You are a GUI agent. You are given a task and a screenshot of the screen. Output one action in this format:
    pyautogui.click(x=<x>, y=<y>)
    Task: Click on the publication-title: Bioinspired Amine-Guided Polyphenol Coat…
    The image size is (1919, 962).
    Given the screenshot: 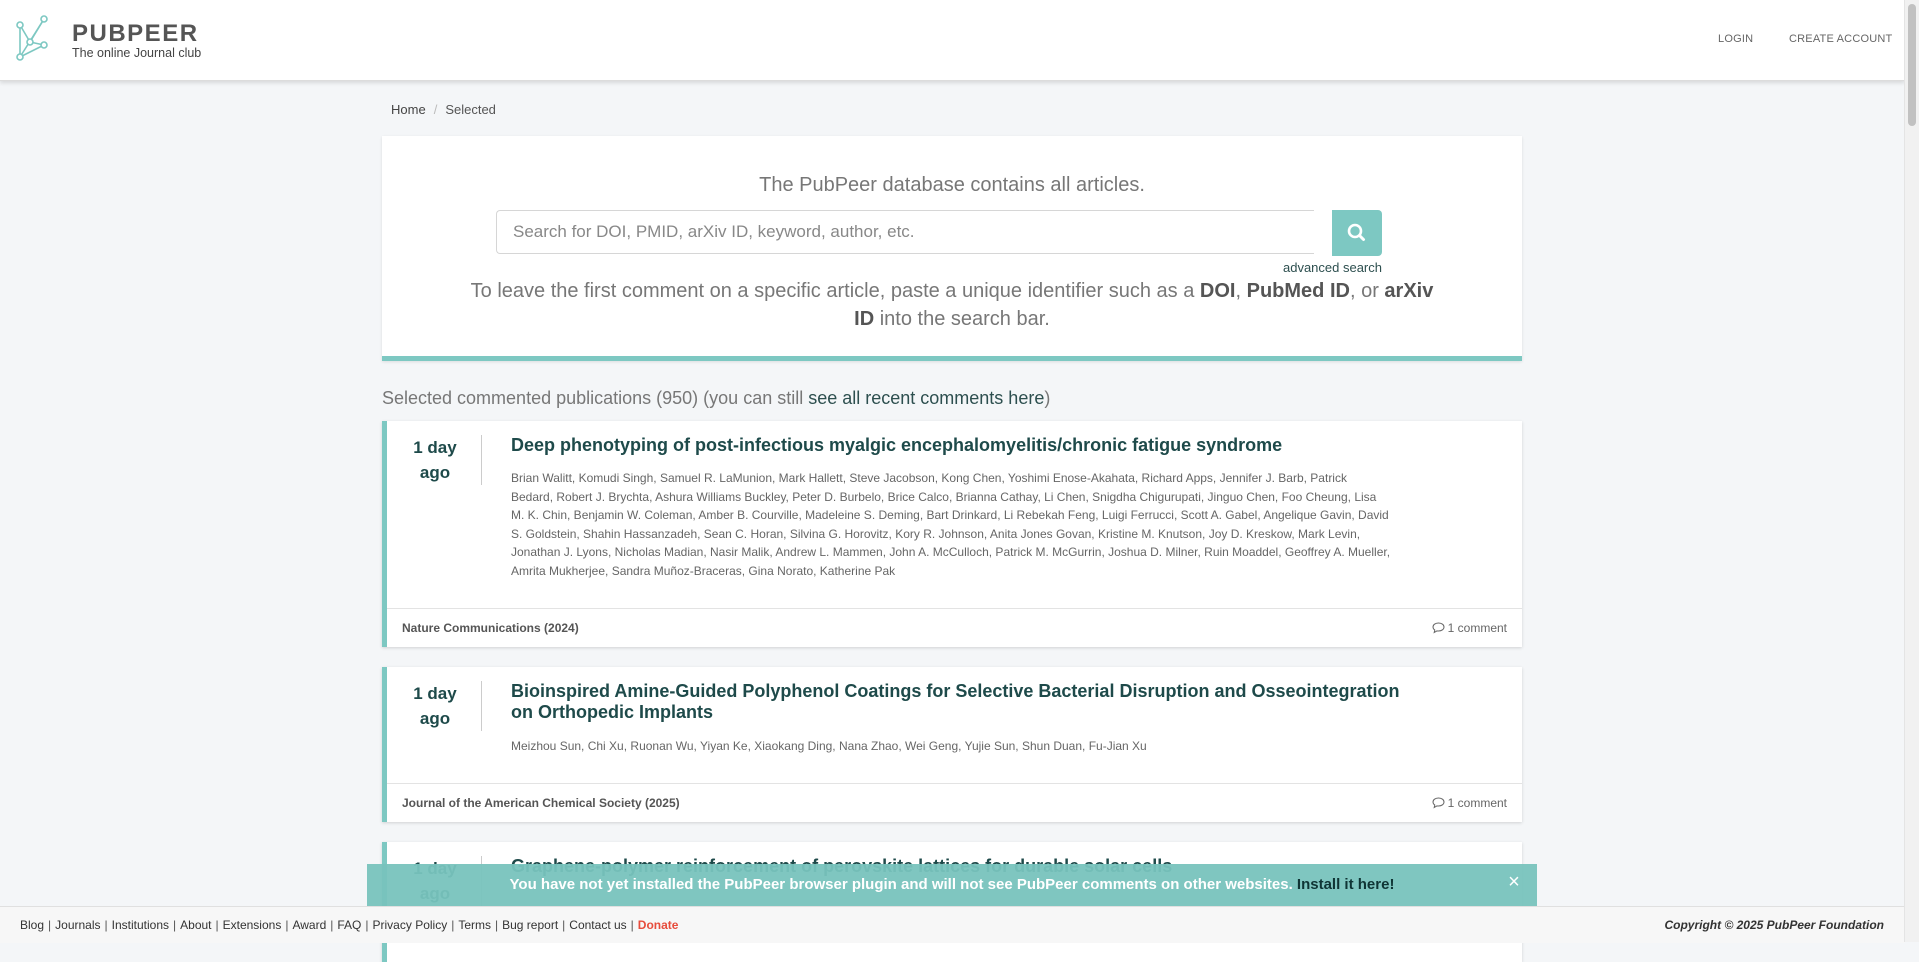 What is the action you would take?
    pyautogui.click(x=961, y=702)
    